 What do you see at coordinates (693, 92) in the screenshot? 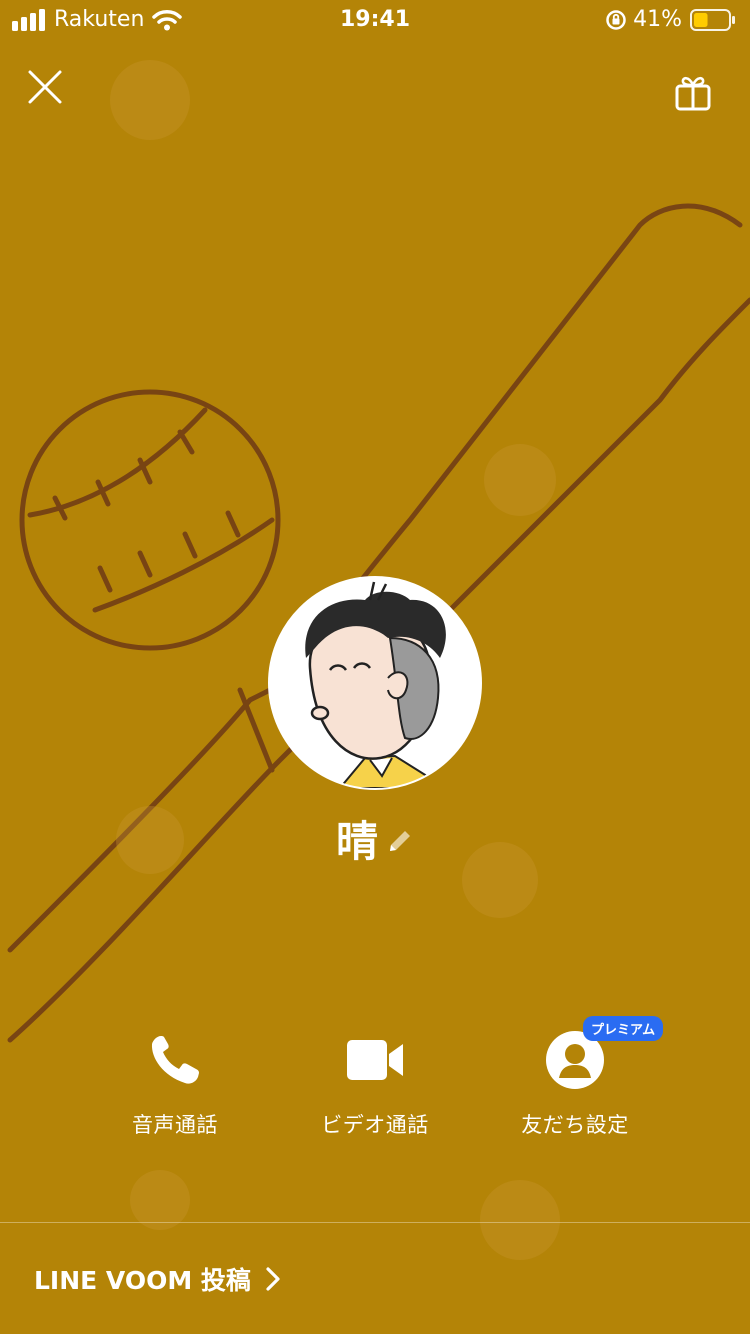
I see `gift-icon` at bounding box center [693, 92].